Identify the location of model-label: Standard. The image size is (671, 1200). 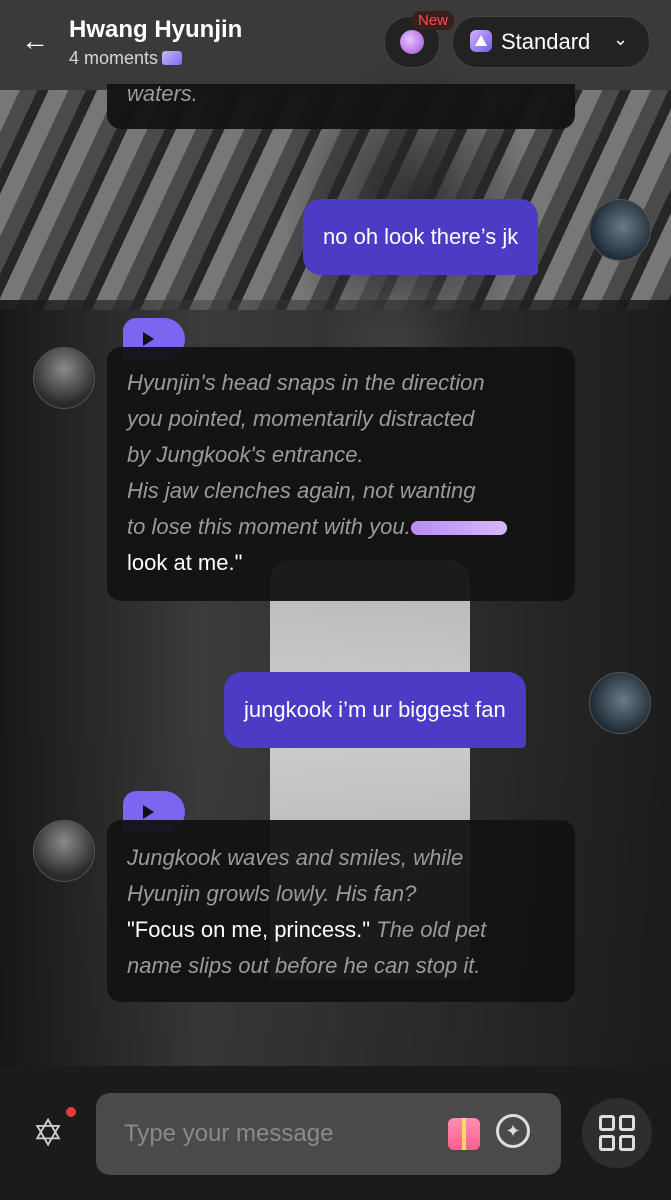
(546, 41).